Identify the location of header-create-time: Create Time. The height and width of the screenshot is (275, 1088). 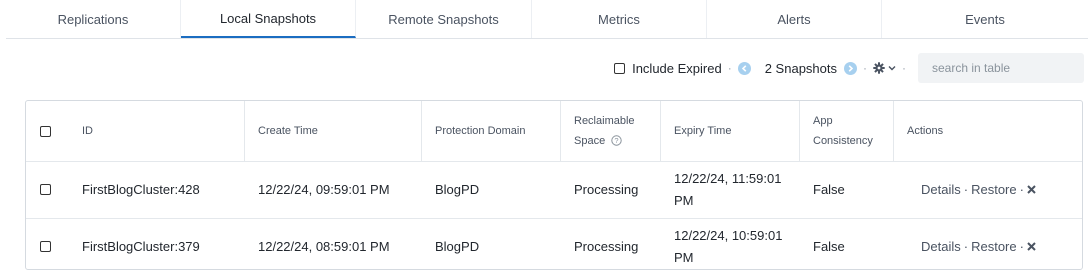
(332, 131).